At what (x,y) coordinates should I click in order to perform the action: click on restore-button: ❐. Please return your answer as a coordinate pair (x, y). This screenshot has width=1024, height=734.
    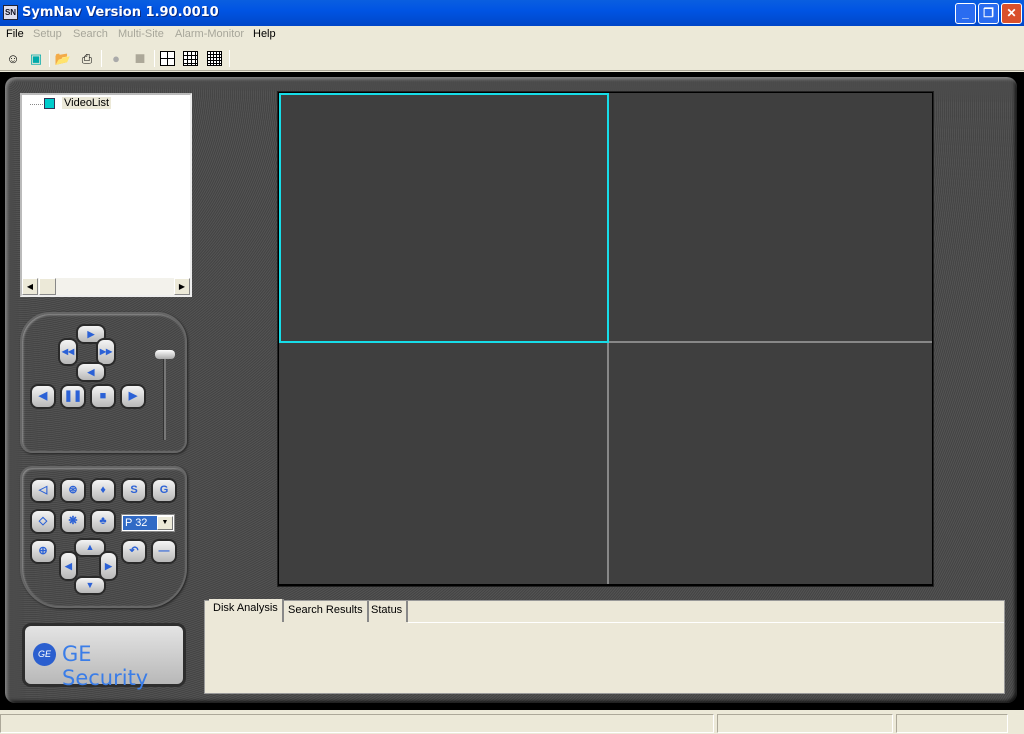
    Looking at the image, I should click on (988, 13).